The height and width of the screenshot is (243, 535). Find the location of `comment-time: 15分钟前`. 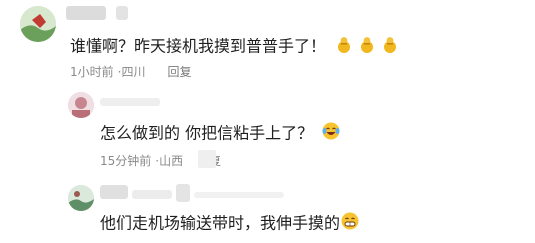

comment-time: 15分钟前 is located at coordinates (126, 161).